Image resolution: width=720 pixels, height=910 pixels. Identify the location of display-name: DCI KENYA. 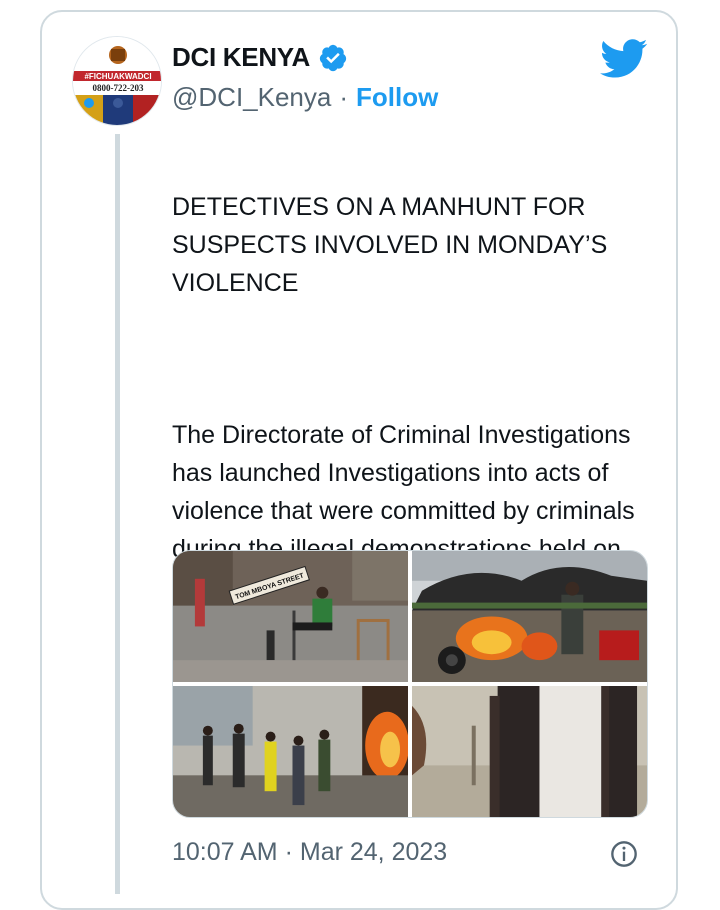
(241, 57).